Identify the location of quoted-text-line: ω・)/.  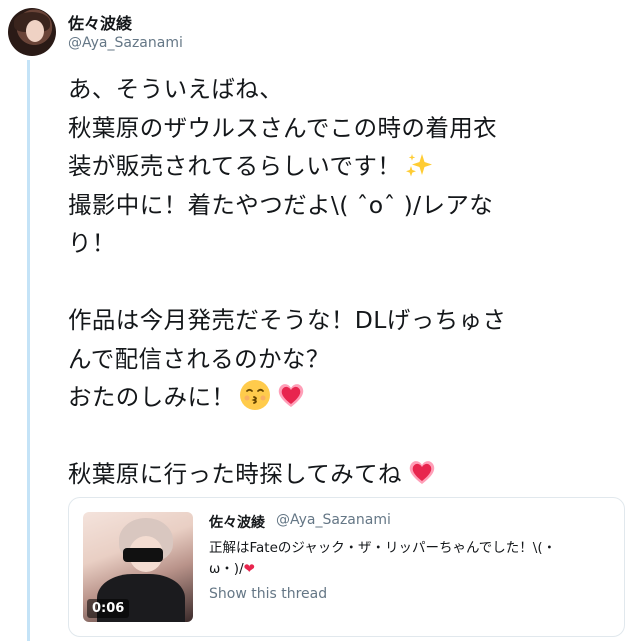
(226, 569).